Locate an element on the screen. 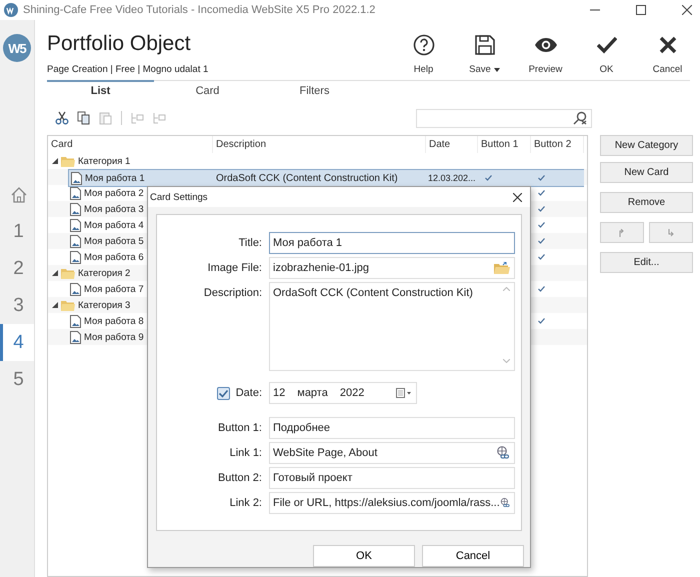 The width and height of the screenshot is (700, 577). card-name: Моя работа 5 is located at coordinates (114, 241).